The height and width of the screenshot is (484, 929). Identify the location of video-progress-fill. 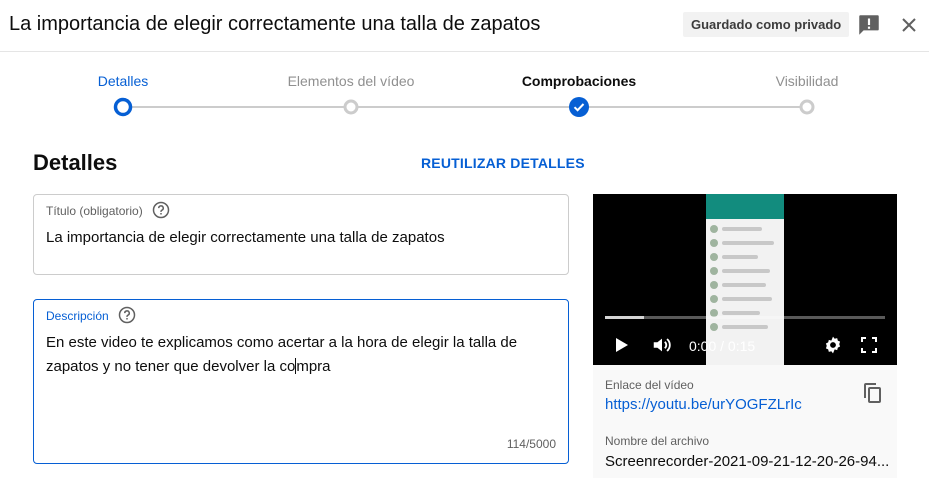
(625, 317).